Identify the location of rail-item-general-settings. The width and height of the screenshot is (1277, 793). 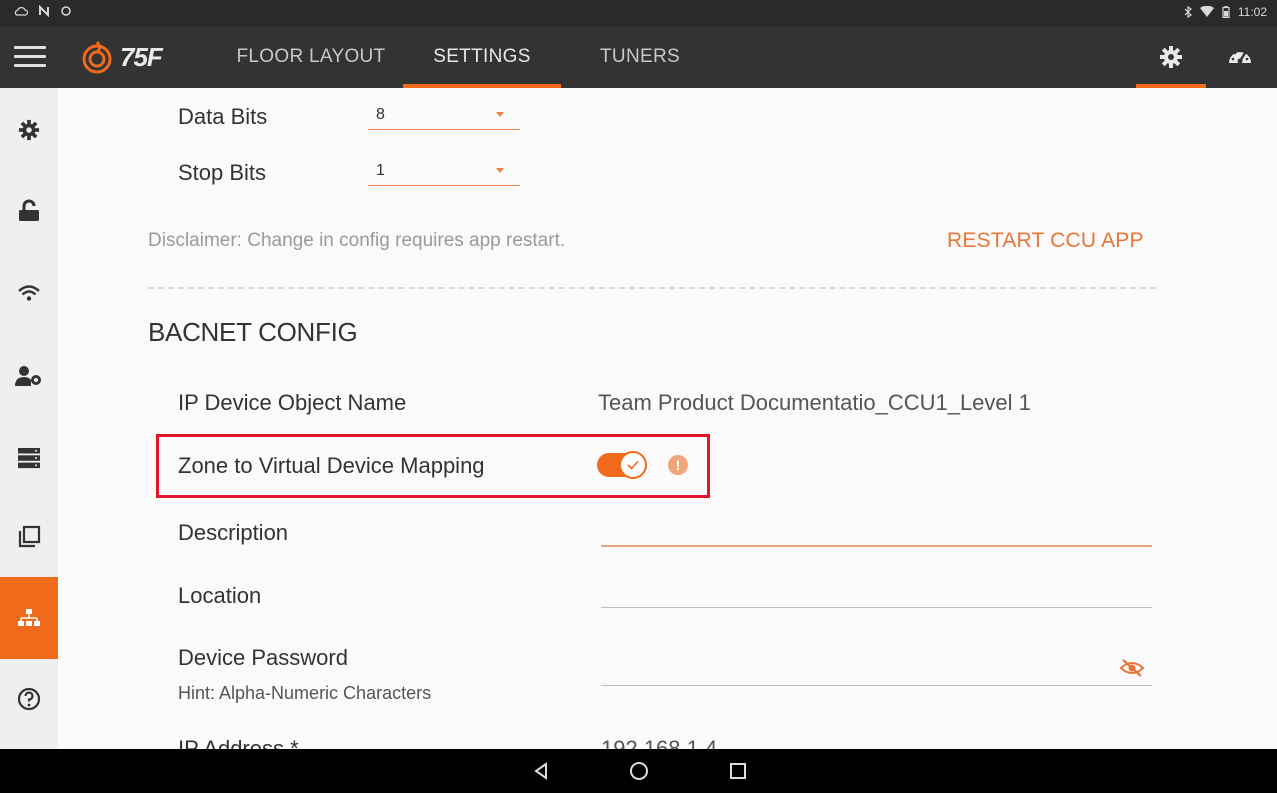
(29, 130).